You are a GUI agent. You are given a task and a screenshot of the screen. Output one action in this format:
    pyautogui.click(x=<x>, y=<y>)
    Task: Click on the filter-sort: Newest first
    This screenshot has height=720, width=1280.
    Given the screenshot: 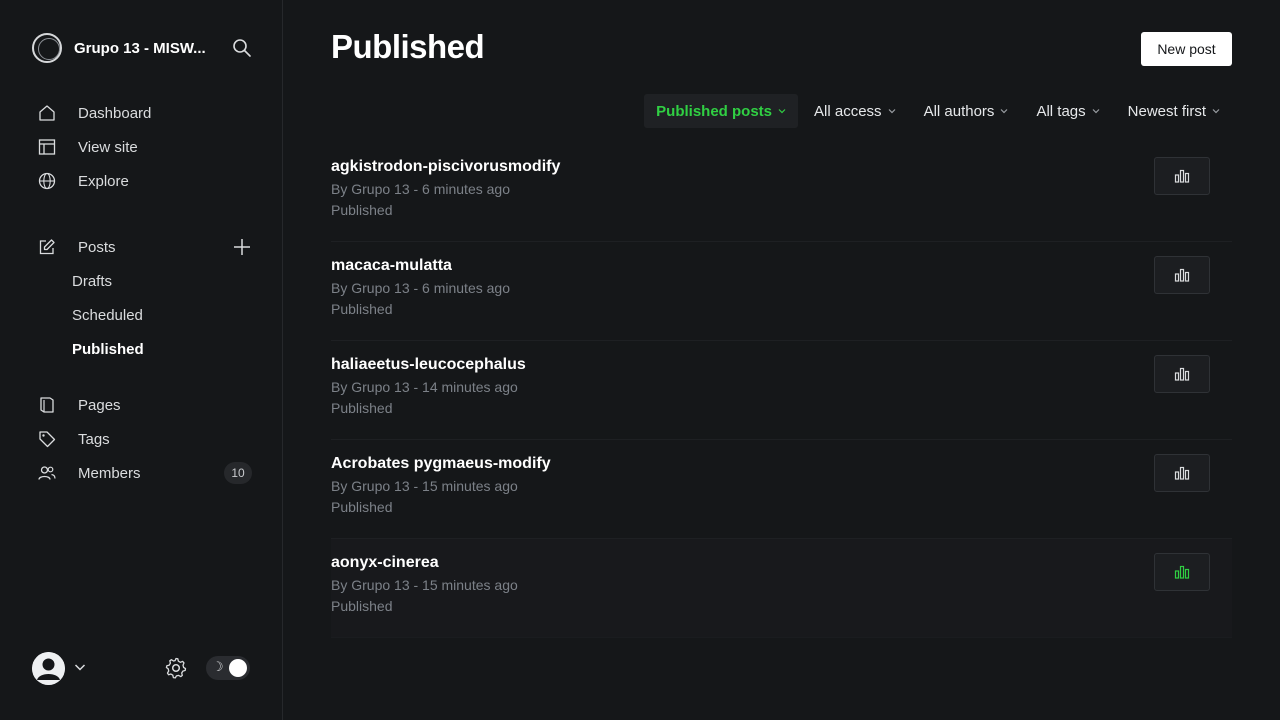 What is the action you would take?
    pyautogui.click(x=1174, y=111)
    